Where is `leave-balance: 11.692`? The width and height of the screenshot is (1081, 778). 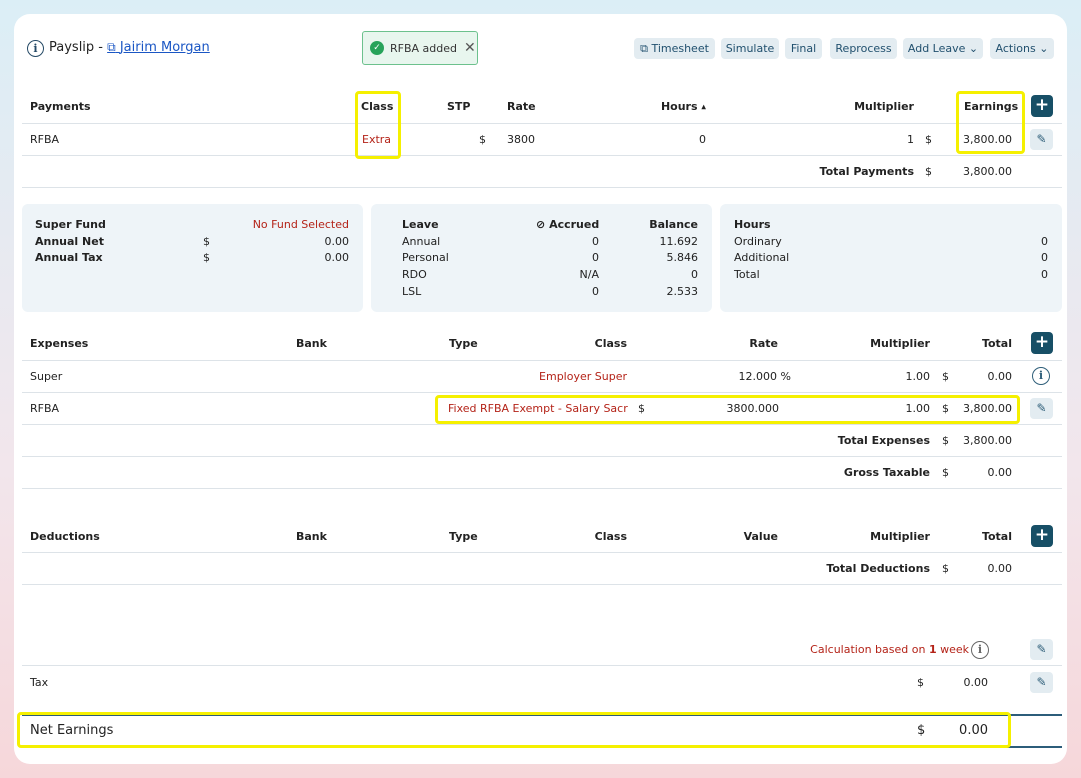
leave-balance: 11.692 is located at coordinates (679, 241).